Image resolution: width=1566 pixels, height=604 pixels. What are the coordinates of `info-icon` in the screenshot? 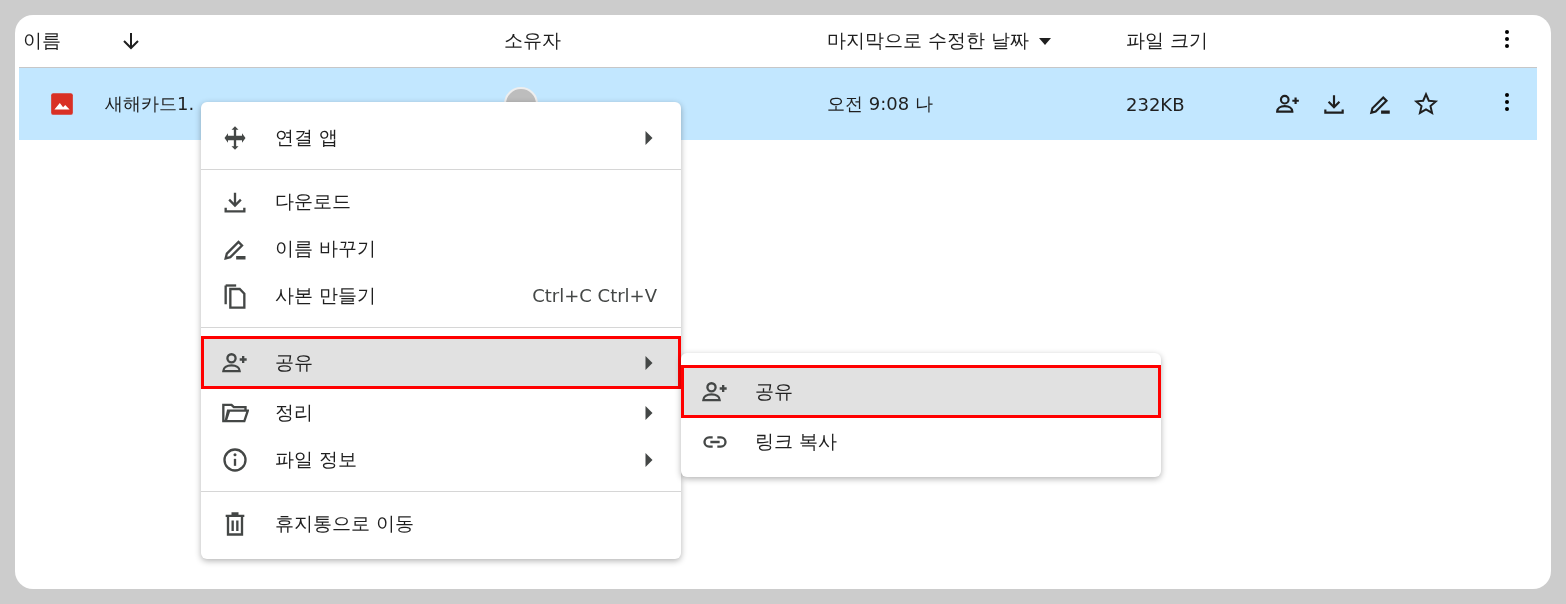 It's located at (235, 459).